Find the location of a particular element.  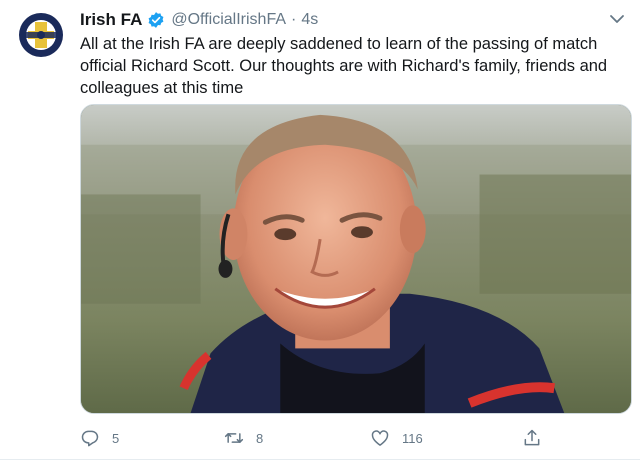

like-count: 116 is located at coordinates (412, 438).